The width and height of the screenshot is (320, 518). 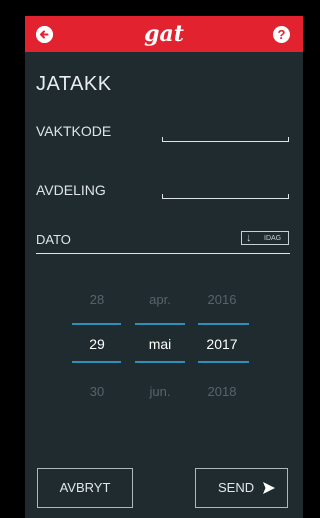 What do you see at coordinates (273, 238) in the screenshot?
I see `idag-label: IDAG` at bounding box center [273, 238].